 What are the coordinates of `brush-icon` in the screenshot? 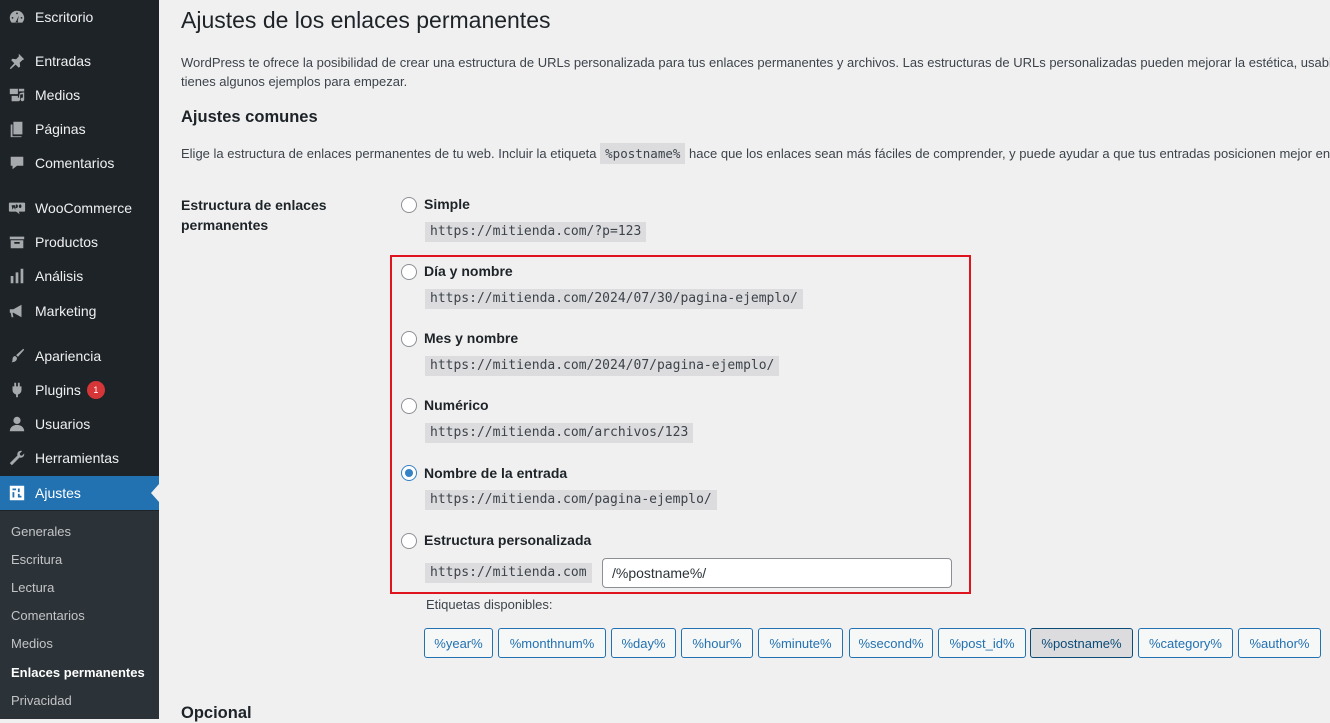 It's located at (17, 356).